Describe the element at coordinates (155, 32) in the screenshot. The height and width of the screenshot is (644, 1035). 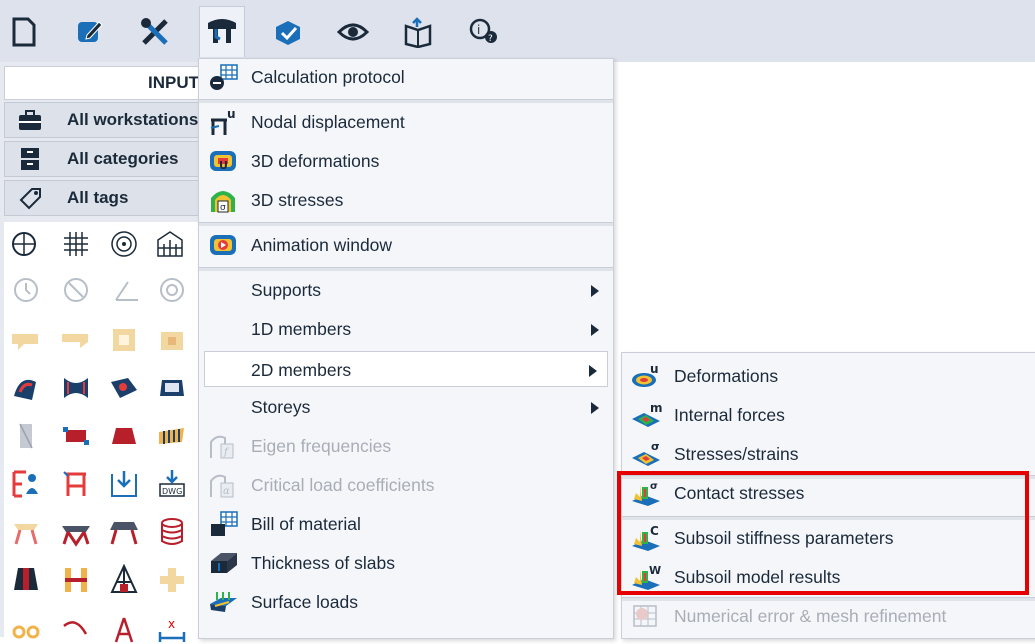
I see `tools-icon` at that location.